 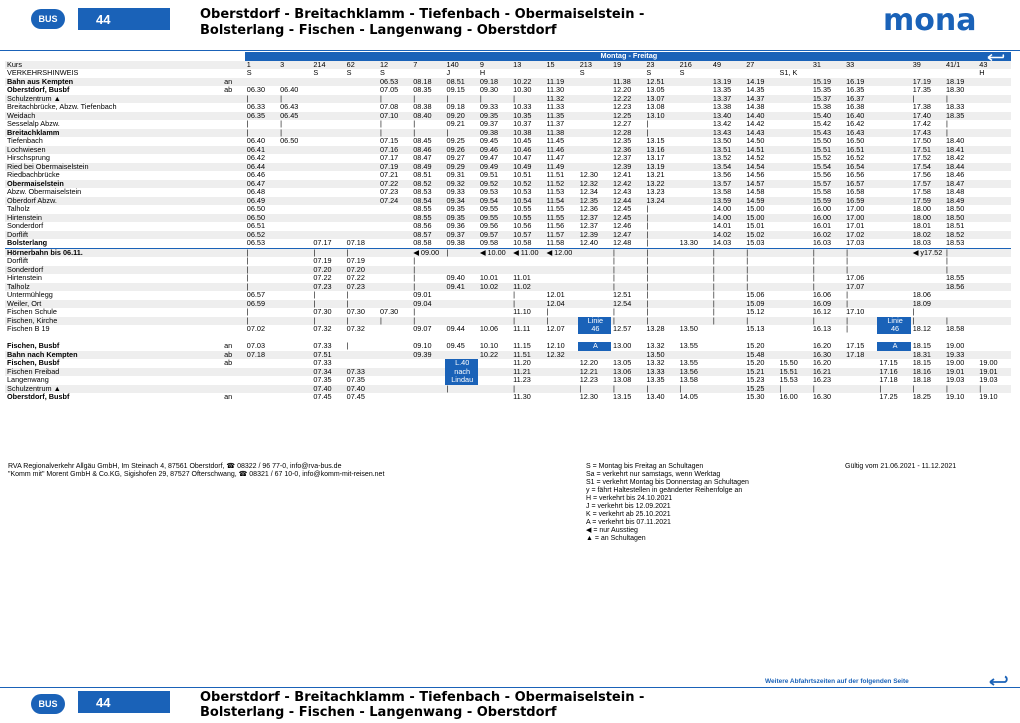 I want to click on trip-number: 13, so click(x=528, y=64).